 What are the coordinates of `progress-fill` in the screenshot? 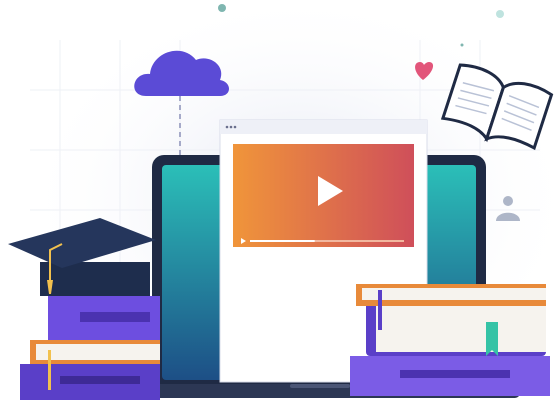 It's located at (282, 241).